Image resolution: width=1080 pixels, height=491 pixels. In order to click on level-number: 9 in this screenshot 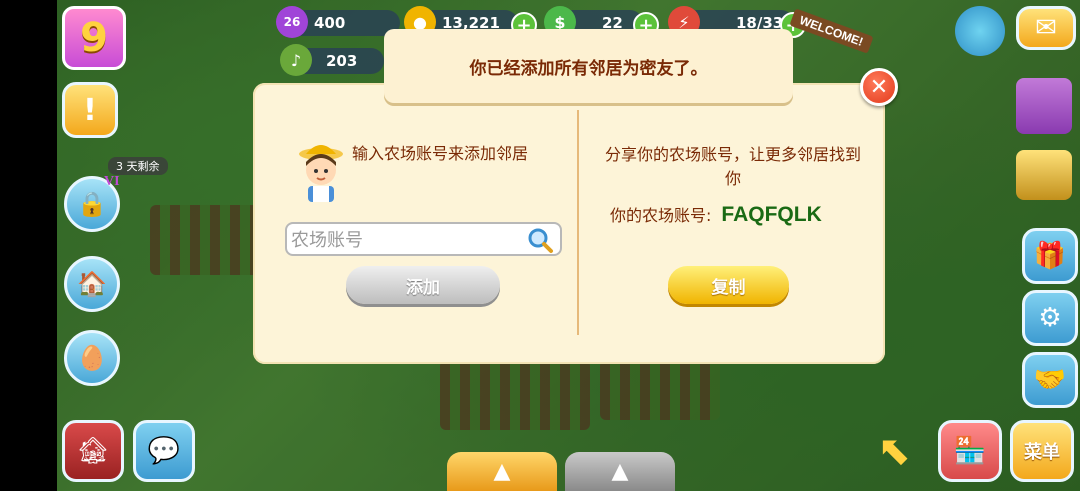, I will do `click(94, 38)`.